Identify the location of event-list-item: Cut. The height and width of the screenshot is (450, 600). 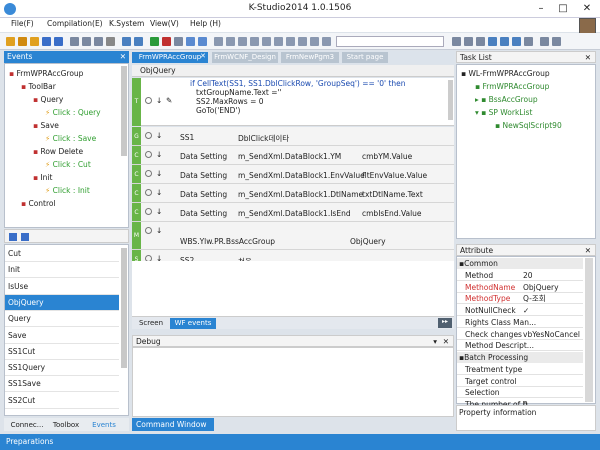
(62, 254).